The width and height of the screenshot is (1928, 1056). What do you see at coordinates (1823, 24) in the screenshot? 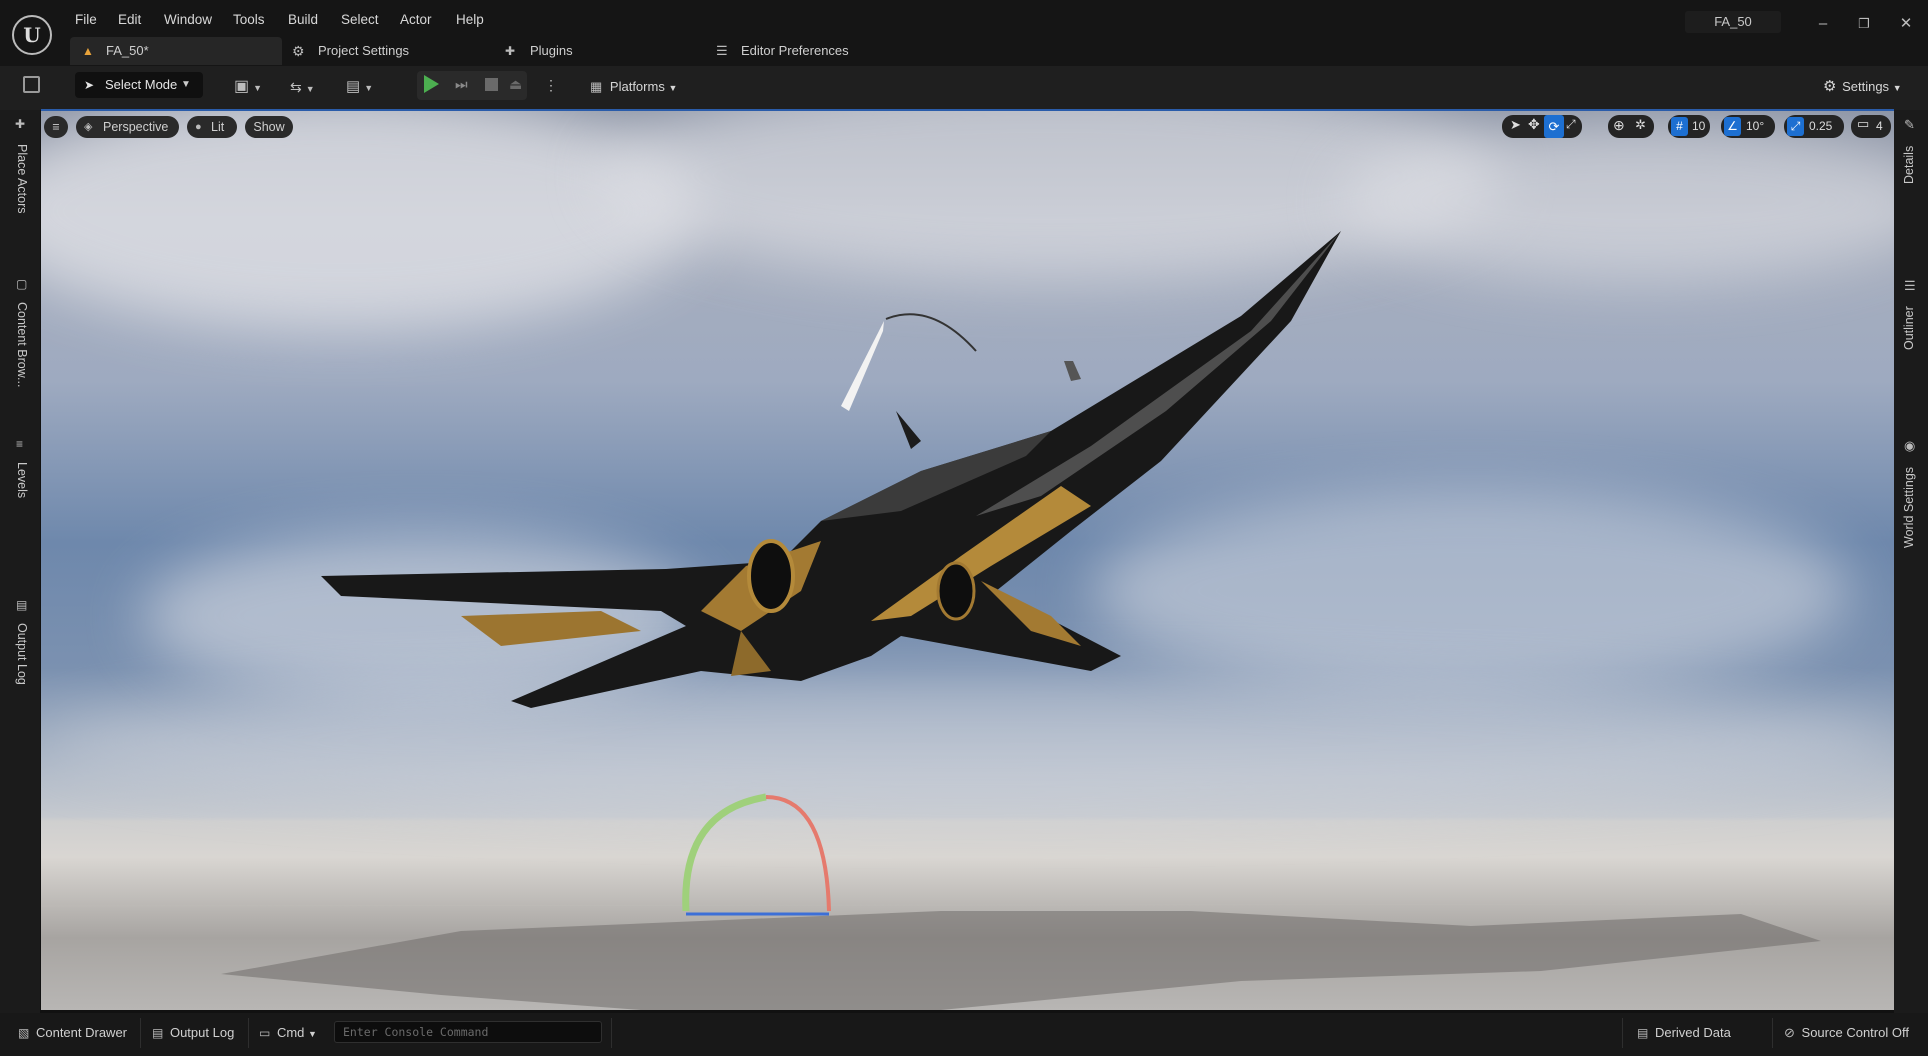
I see `minimize-icon: –` at bounding box center [1823, 24].